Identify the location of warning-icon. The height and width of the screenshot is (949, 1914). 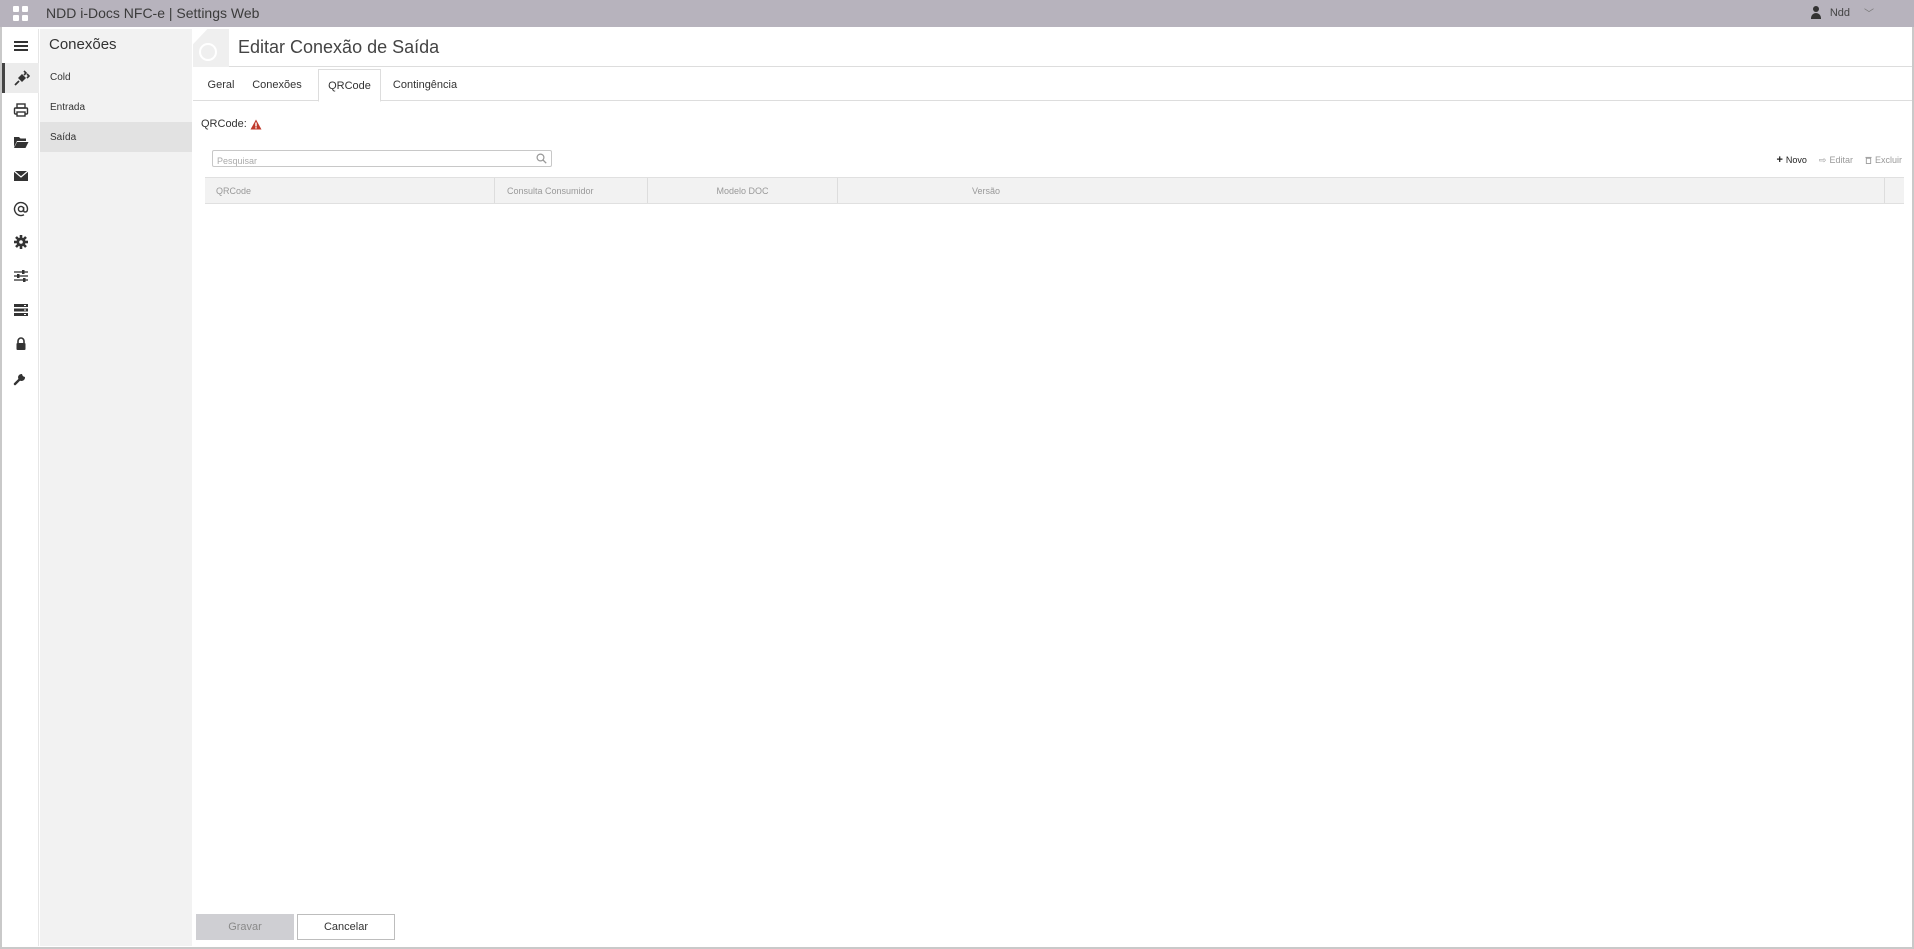
(256, 124).